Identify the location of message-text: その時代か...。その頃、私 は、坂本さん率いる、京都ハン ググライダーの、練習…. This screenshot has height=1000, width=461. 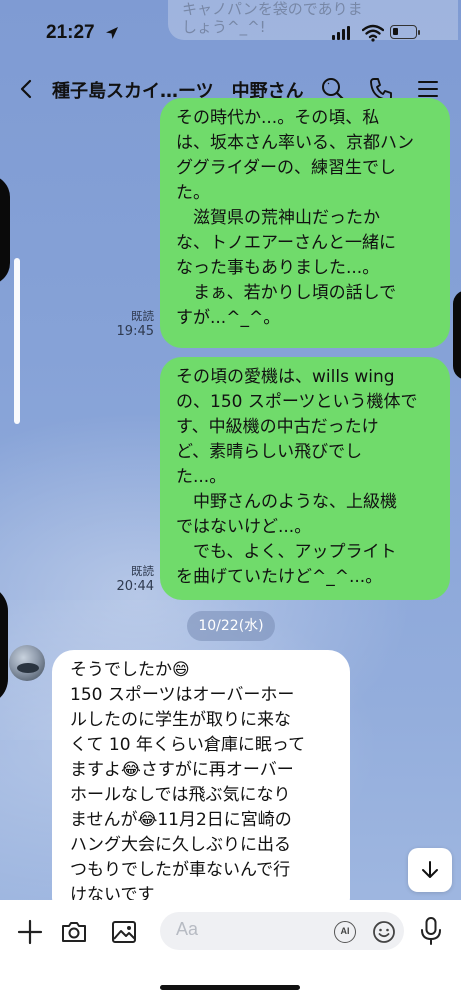
(295, 218).